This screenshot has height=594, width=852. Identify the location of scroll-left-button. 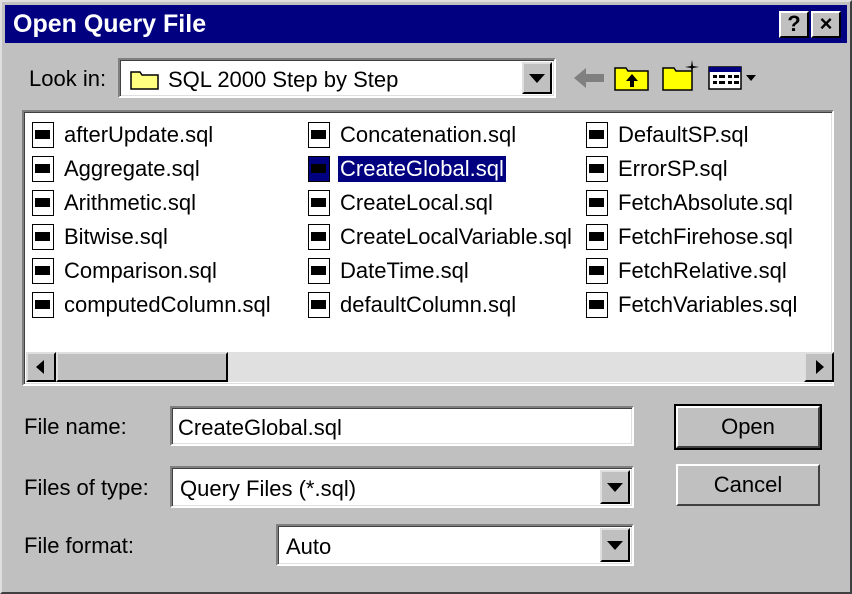
(41, 367).